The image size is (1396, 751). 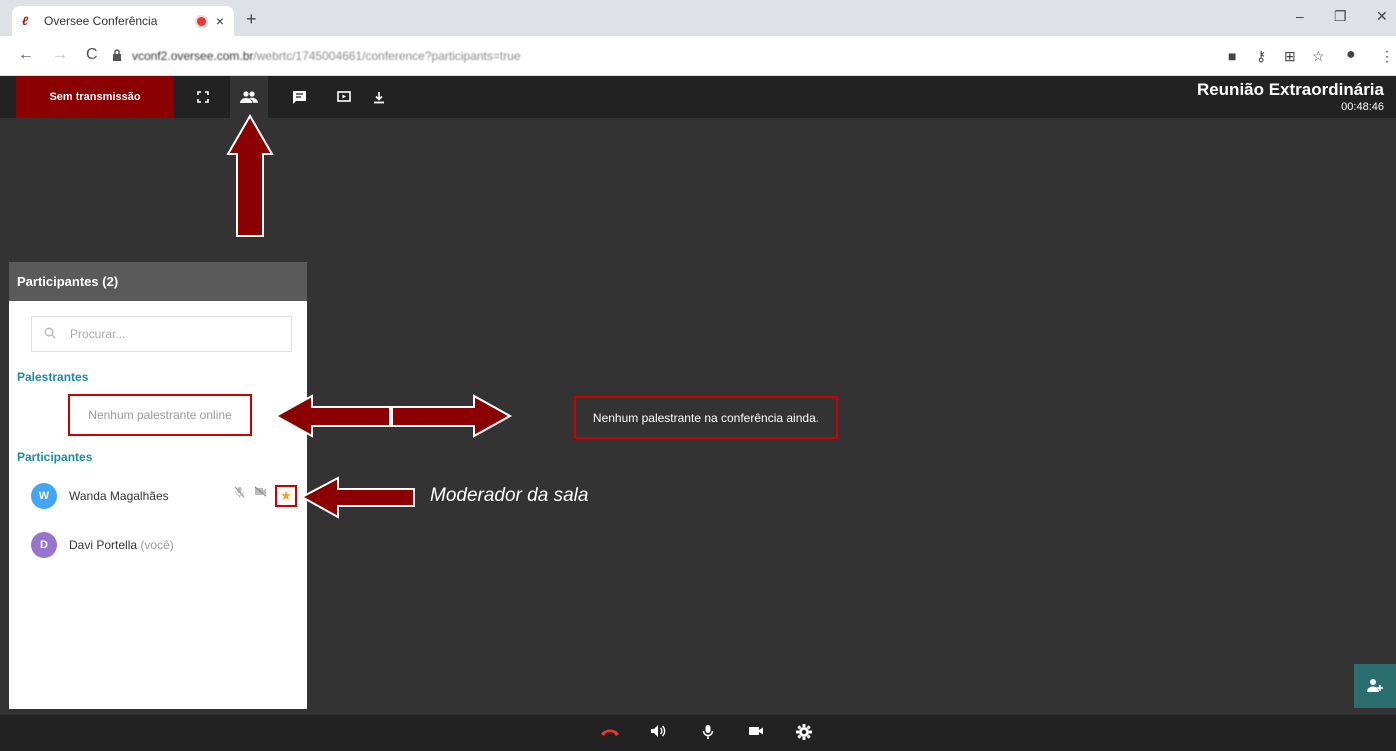 I want to click on add-user-icon, so click(x=1375, y=685).